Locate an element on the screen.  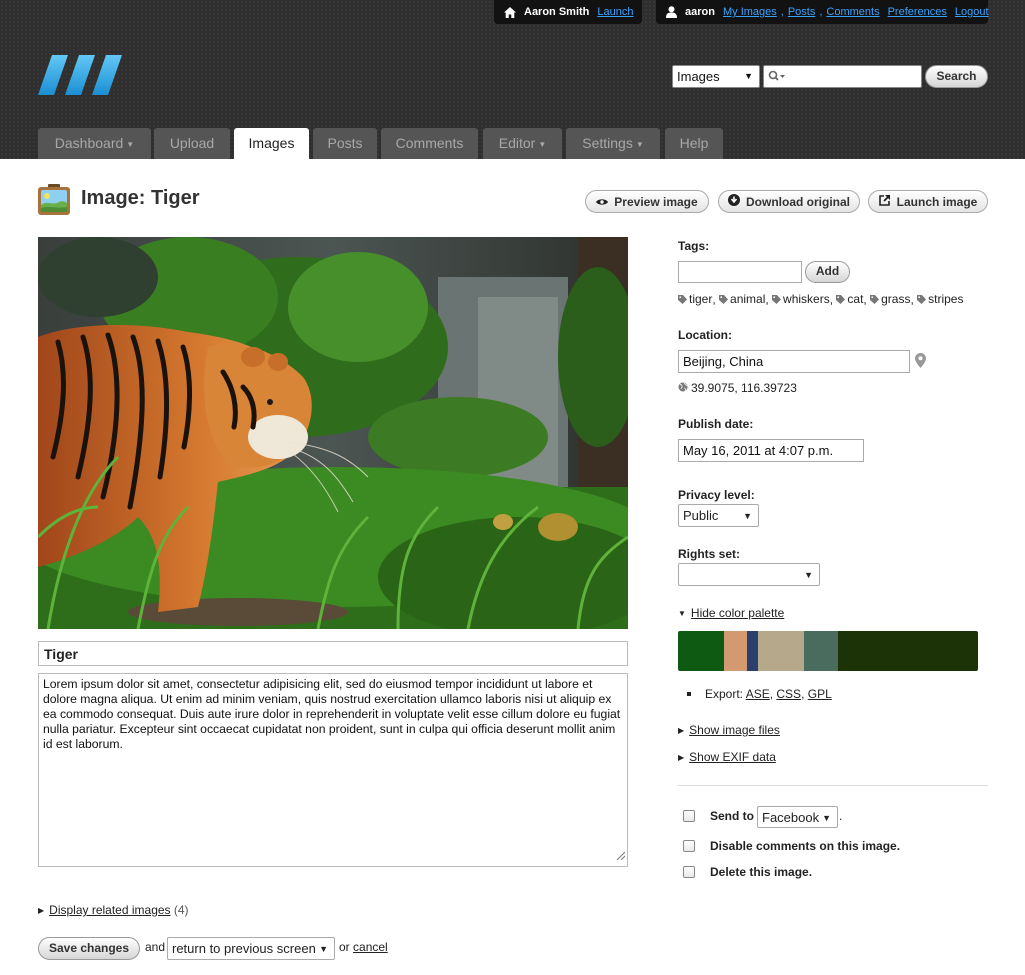
add-tag-button: Add is located at coordinates (827, 272).